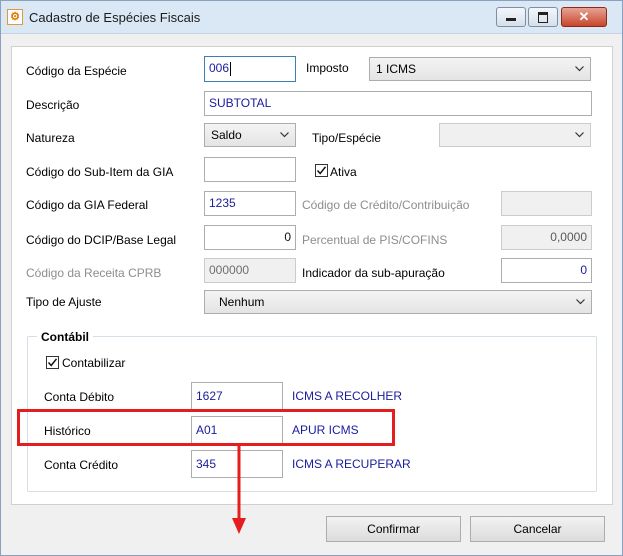 Image resolution: width=623 pixels, height=556 pixels. Describe the element at coordinates (373, 273) in the screenshot. I see `indicador-sub-apuracao-label: Indicador da sub-apuração` at that location.